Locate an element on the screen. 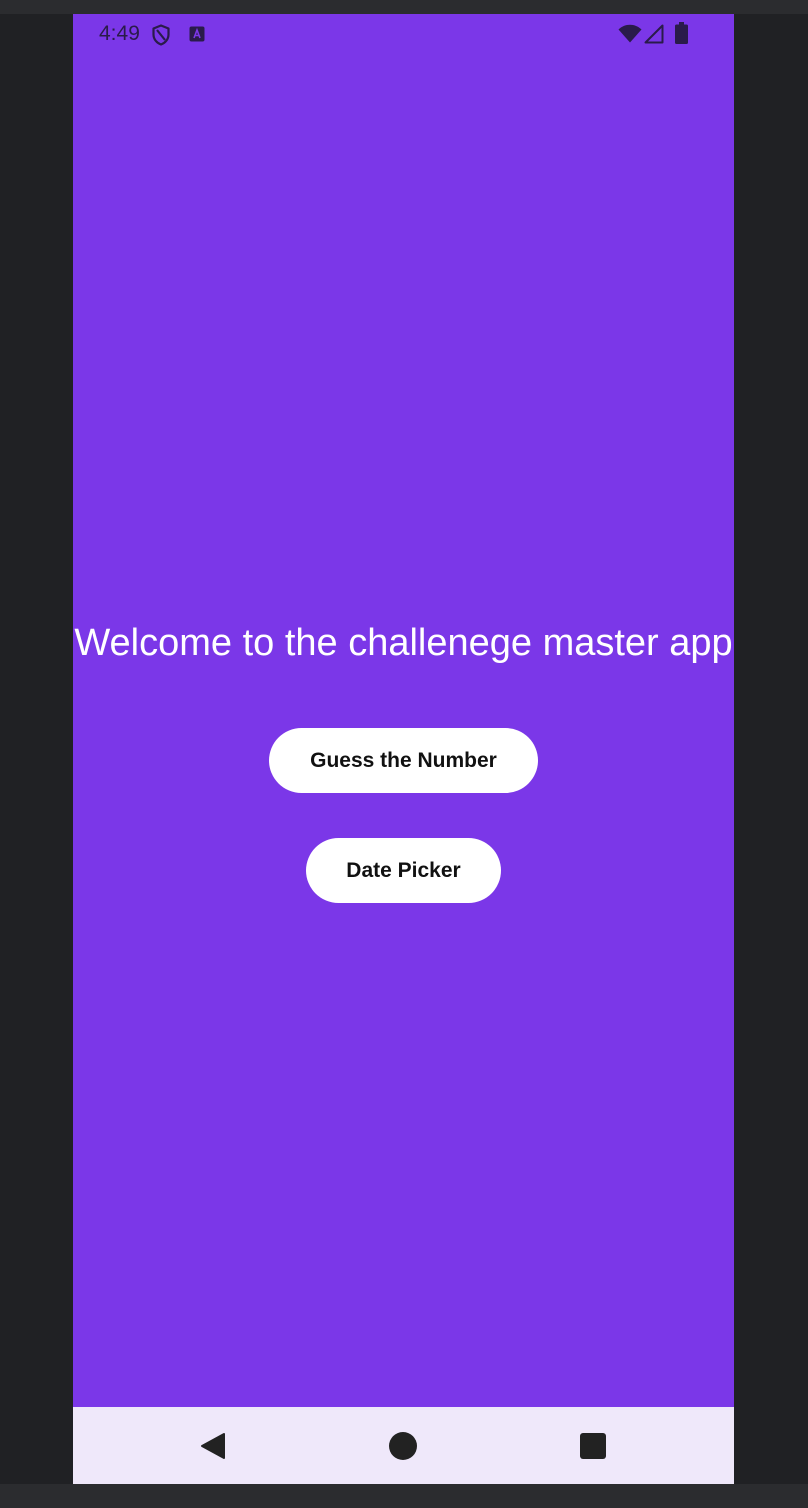  home-icon is located at coordinates (403, 1445).